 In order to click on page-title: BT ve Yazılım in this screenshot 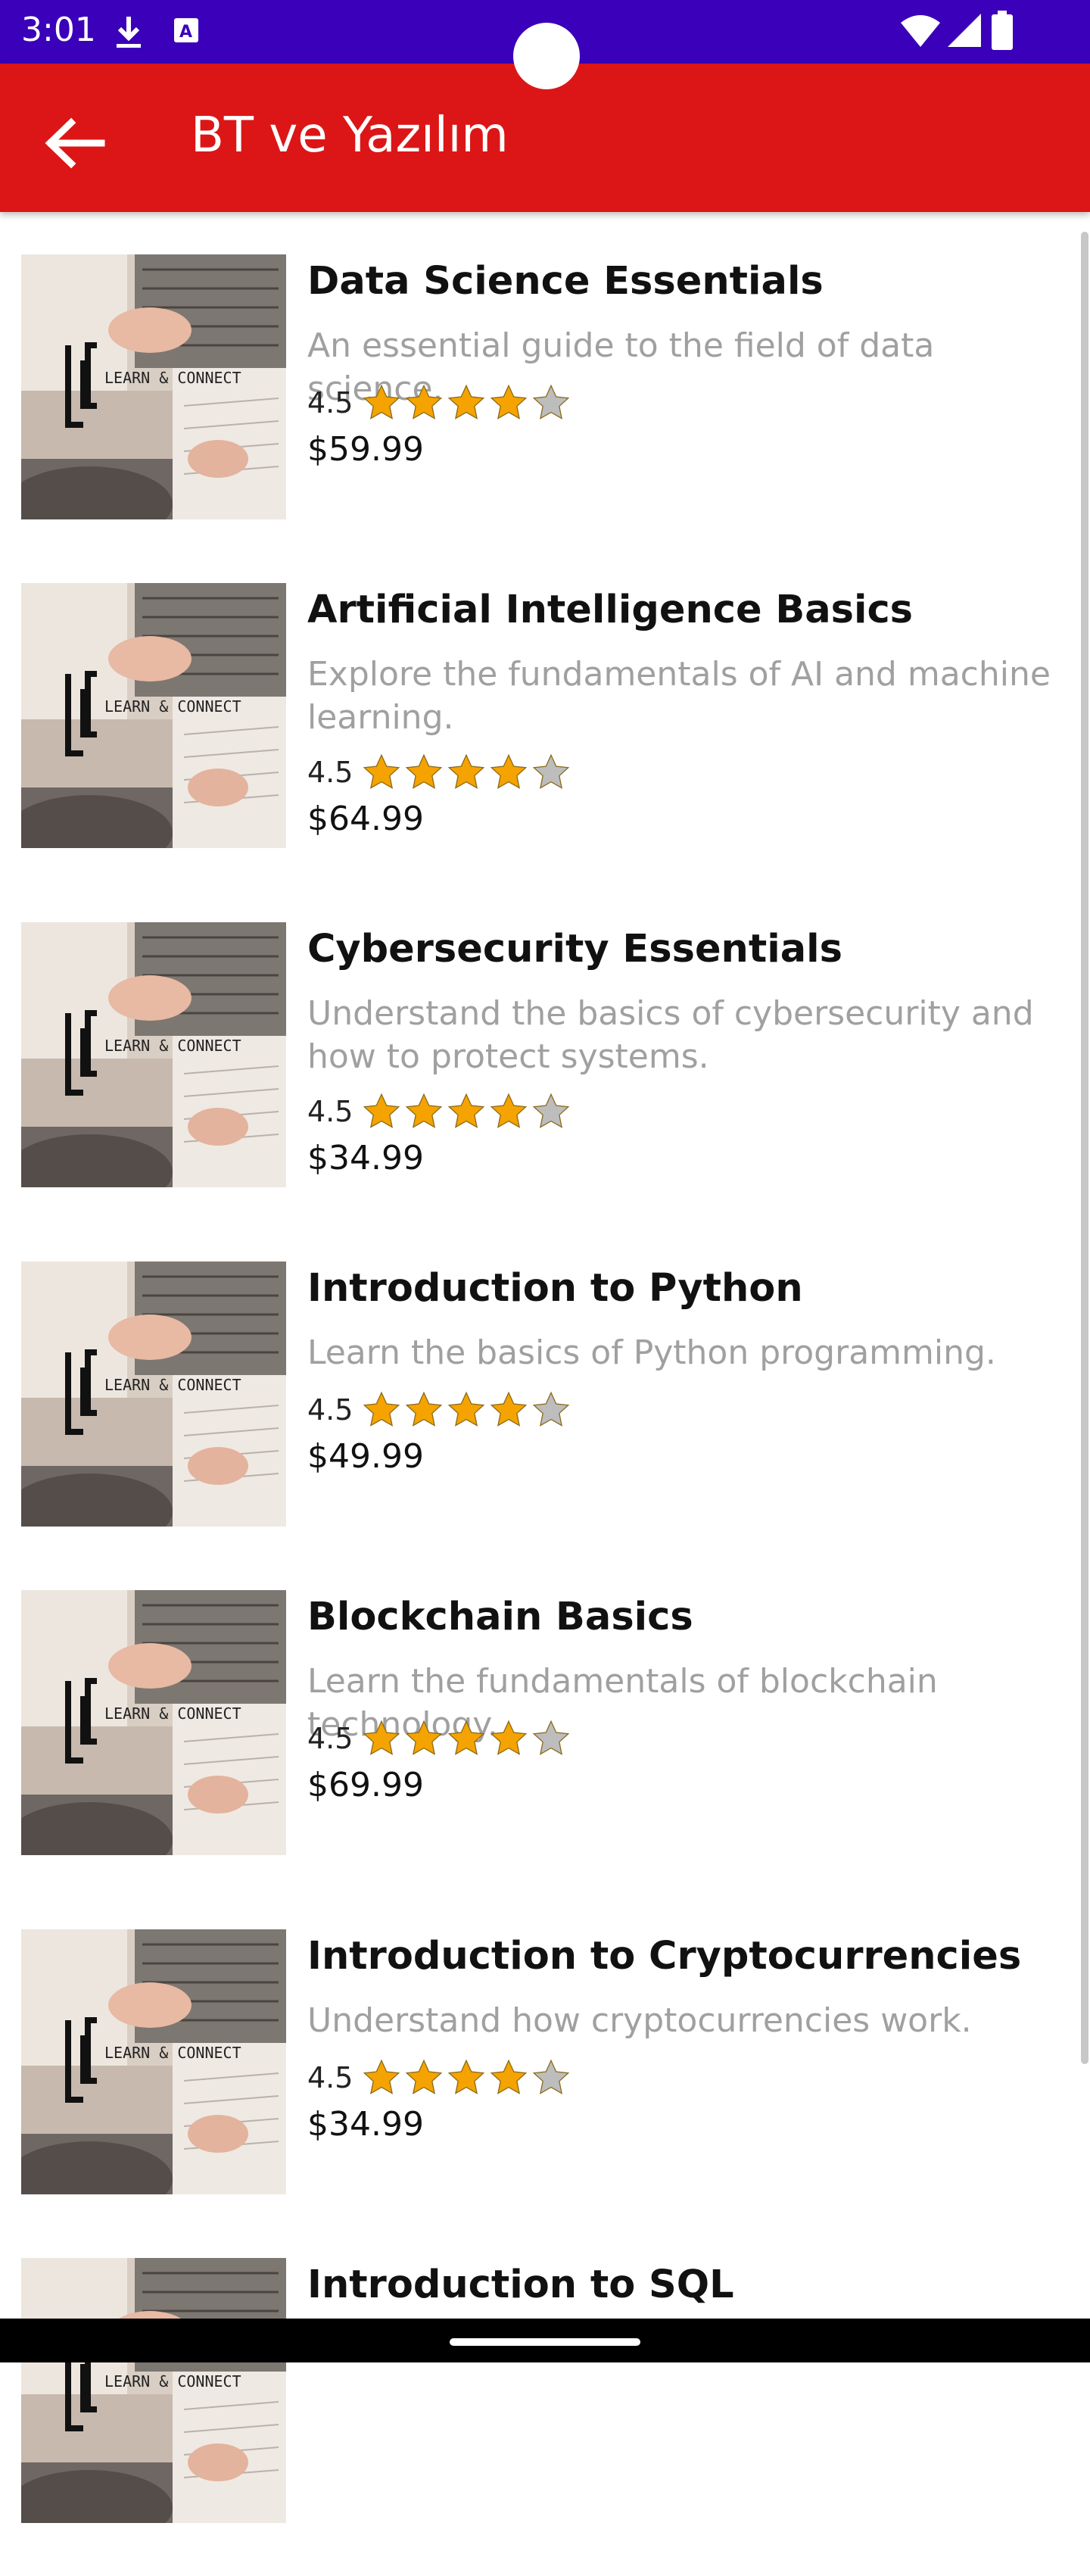, I will do `click(350, 136)`.